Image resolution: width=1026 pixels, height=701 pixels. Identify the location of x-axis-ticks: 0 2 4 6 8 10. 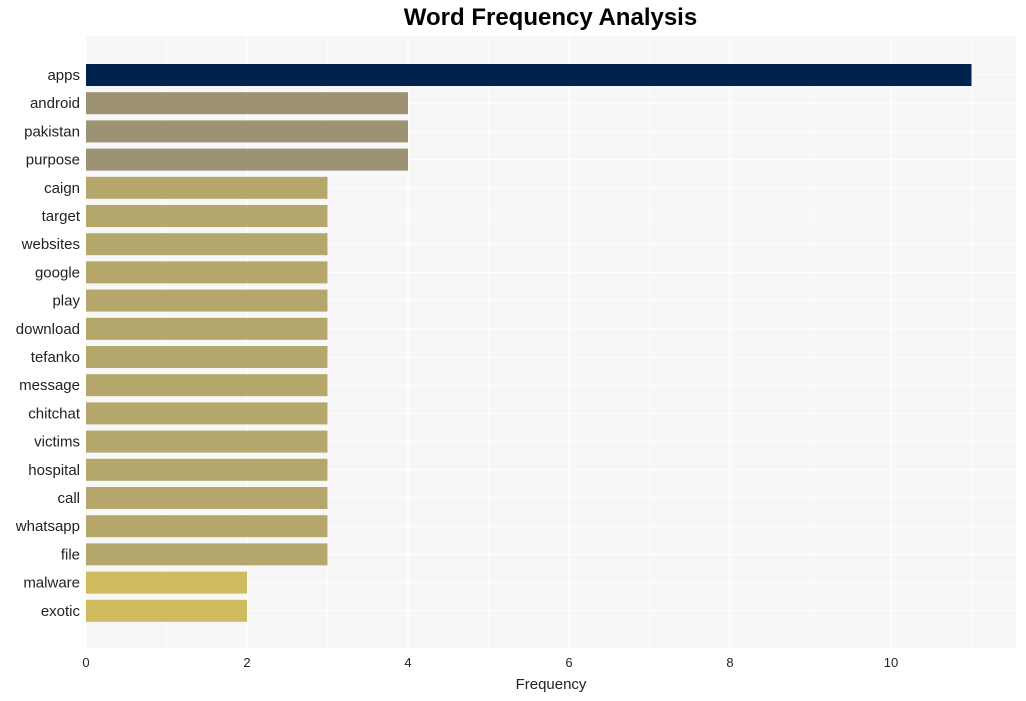
(490, 662).